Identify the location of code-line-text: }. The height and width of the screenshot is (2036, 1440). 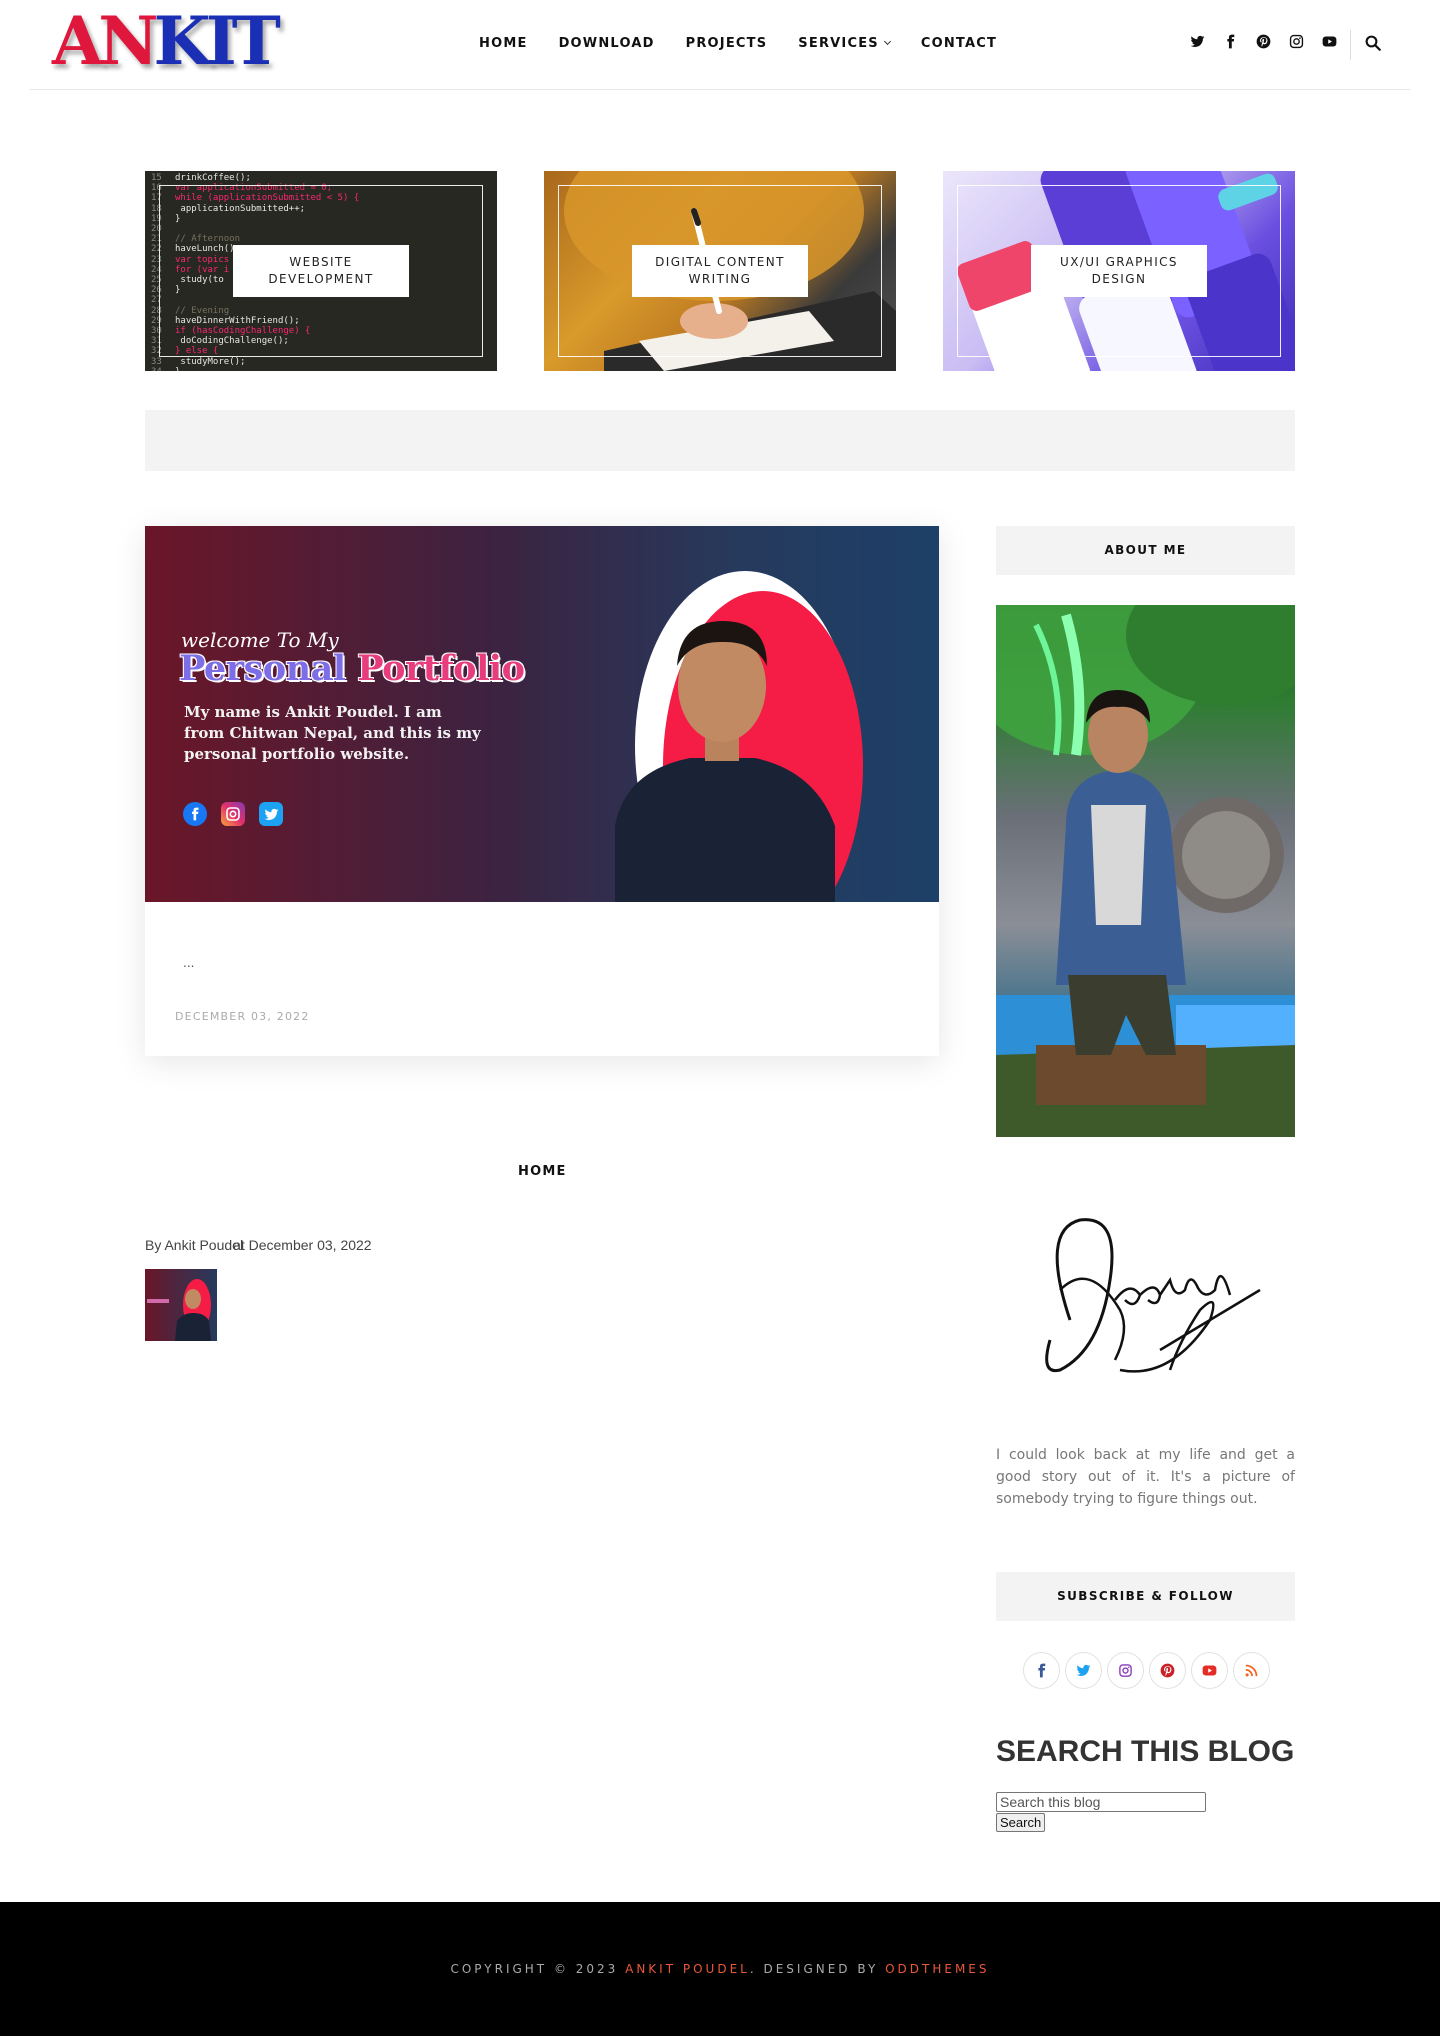
(177, 369).